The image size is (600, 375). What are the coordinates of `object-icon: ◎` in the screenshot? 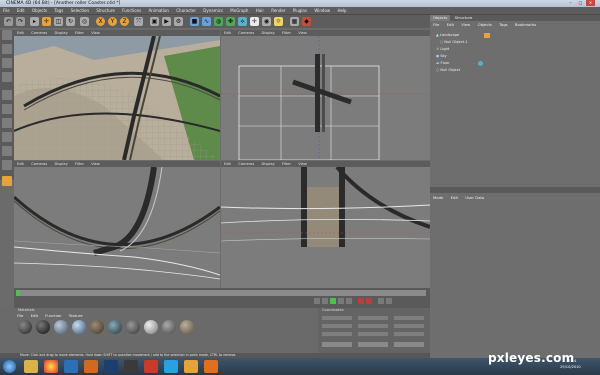 It's located at (84, 21).